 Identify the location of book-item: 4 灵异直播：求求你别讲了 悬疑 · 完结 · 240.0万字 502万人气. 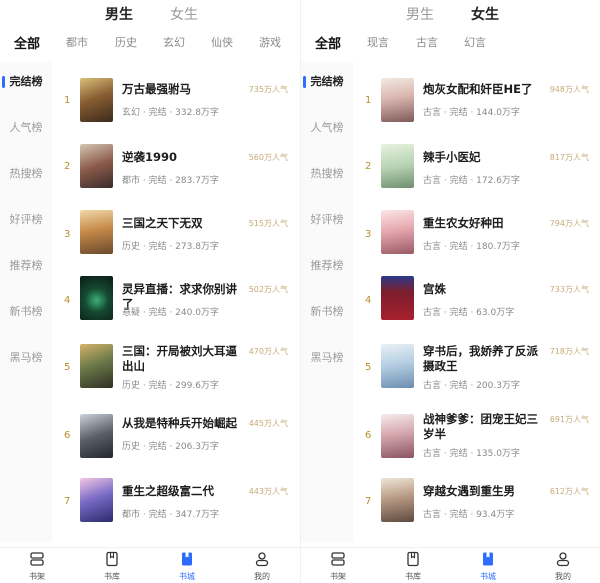
(176, 309).